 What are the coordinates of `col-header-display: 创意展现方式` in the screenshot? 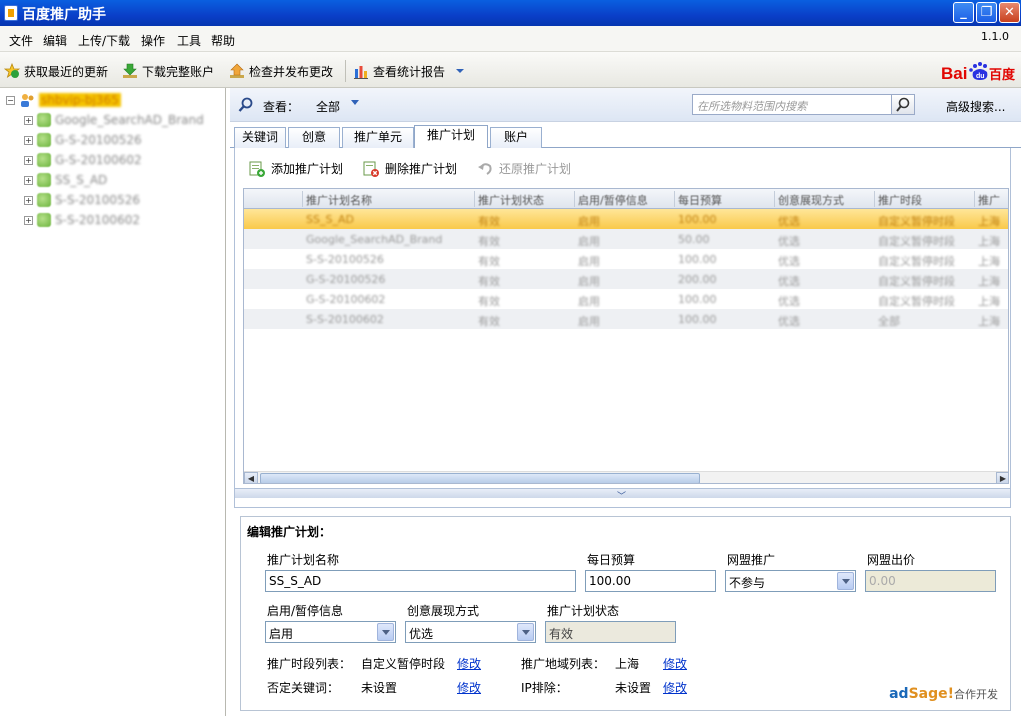 It's located at (811, 200).